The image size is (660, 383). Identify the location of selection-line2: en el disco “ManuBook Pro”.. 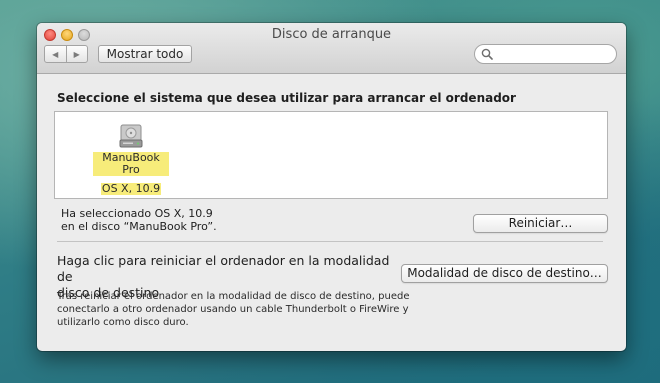
(139, 226).